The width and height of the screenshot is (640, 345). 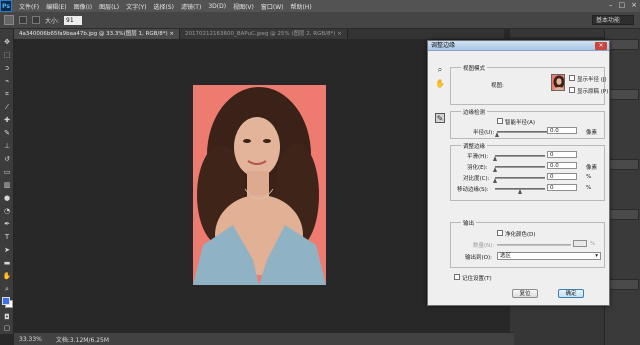 I want to click on path-select-tool-icon: ➤, so click(x=7, y=250).